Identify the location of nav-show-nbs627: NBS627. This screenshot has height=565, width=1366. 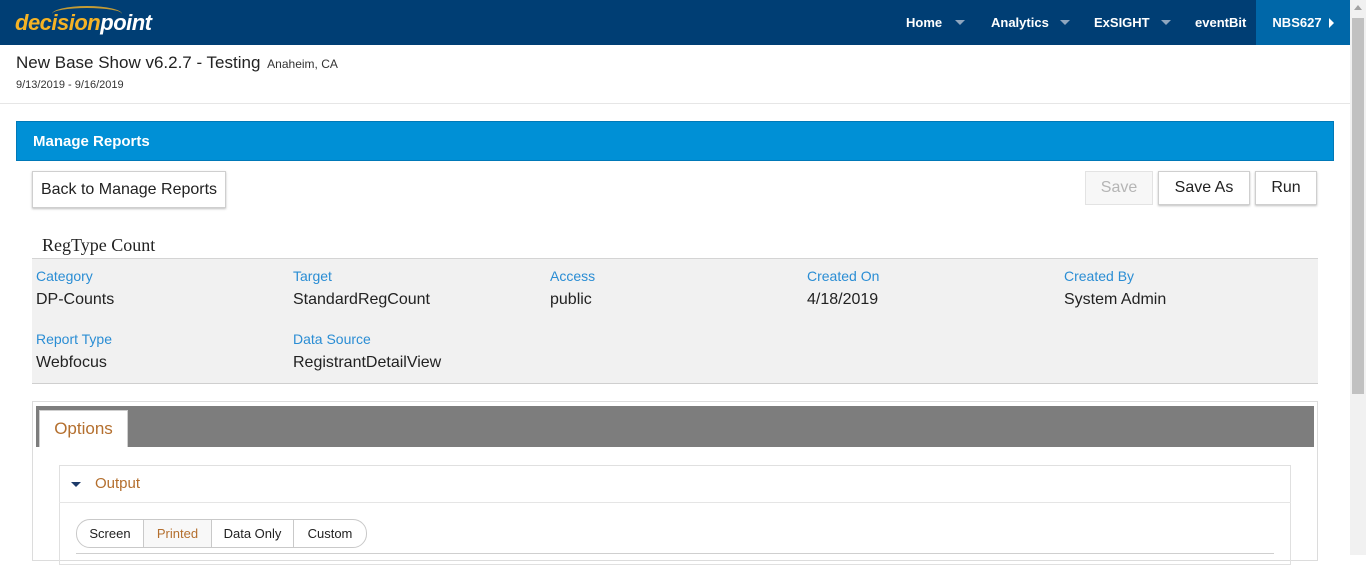
(1303, 22).